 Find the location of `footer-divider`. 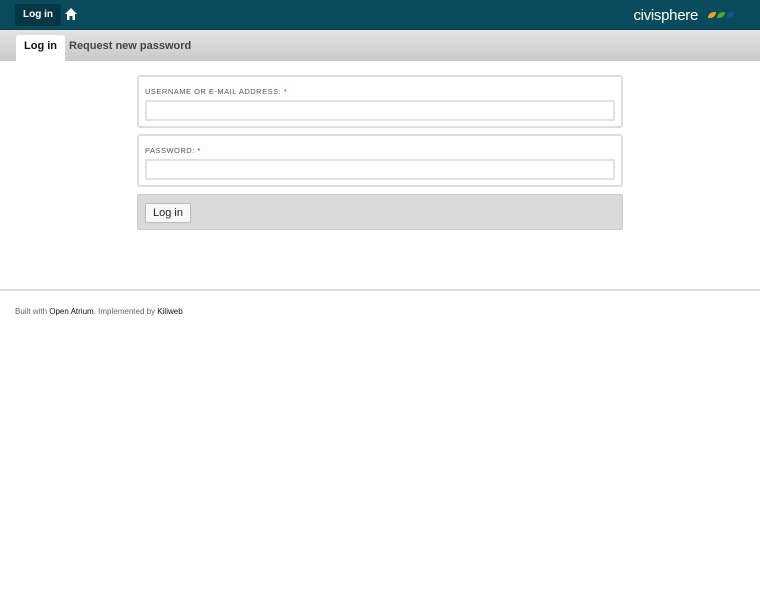

footer-divider is located at coordinates (380, 290).